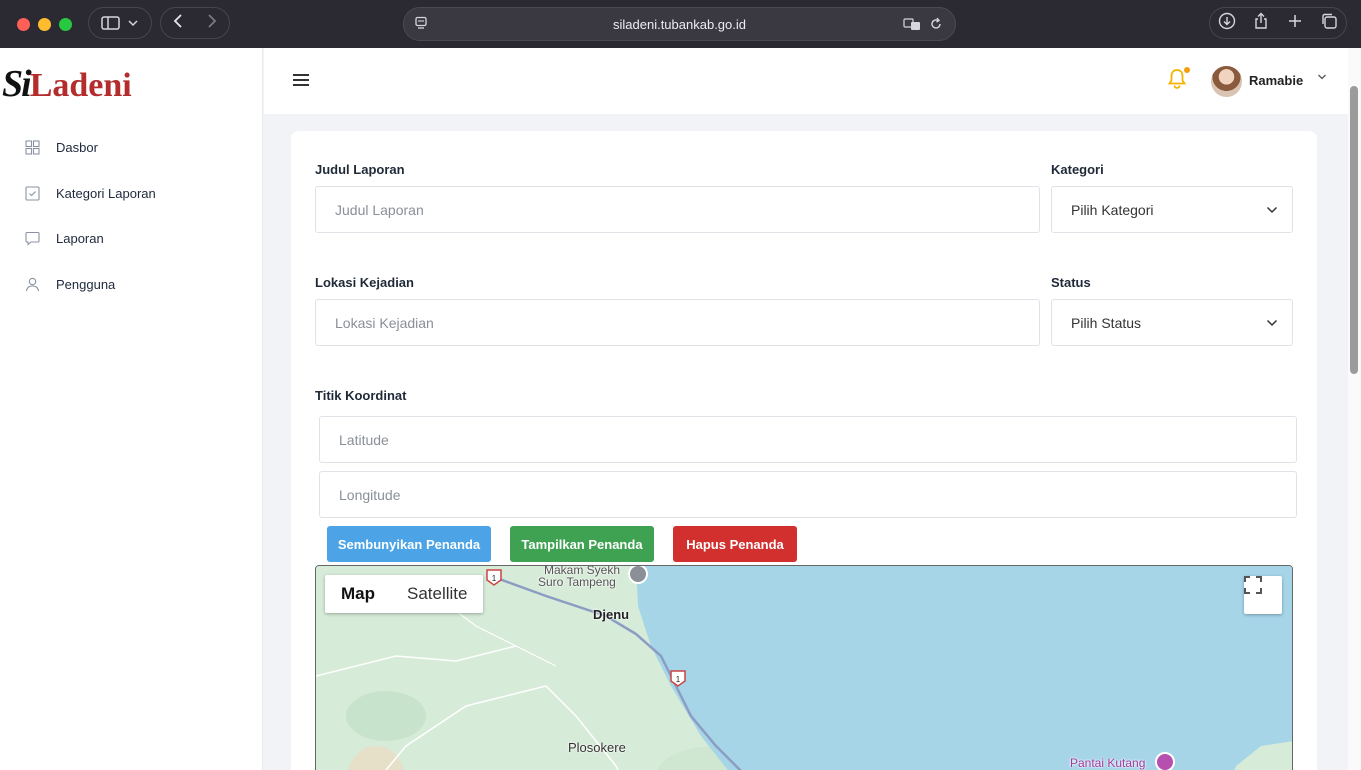 Image resolution: width=1361 pixels, height=770 pixels. Describe the element at coordinates (1261, 23) in the screenshot. I see `share-icon` at that location.